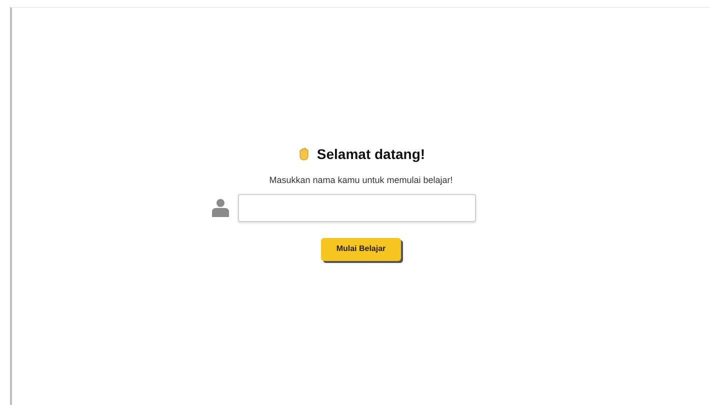  Describe the element at coordinates (361, 180) in the screenshot. I see `instruction-text: Masukkan nama kamu untuk memulai belajar!` at that location.